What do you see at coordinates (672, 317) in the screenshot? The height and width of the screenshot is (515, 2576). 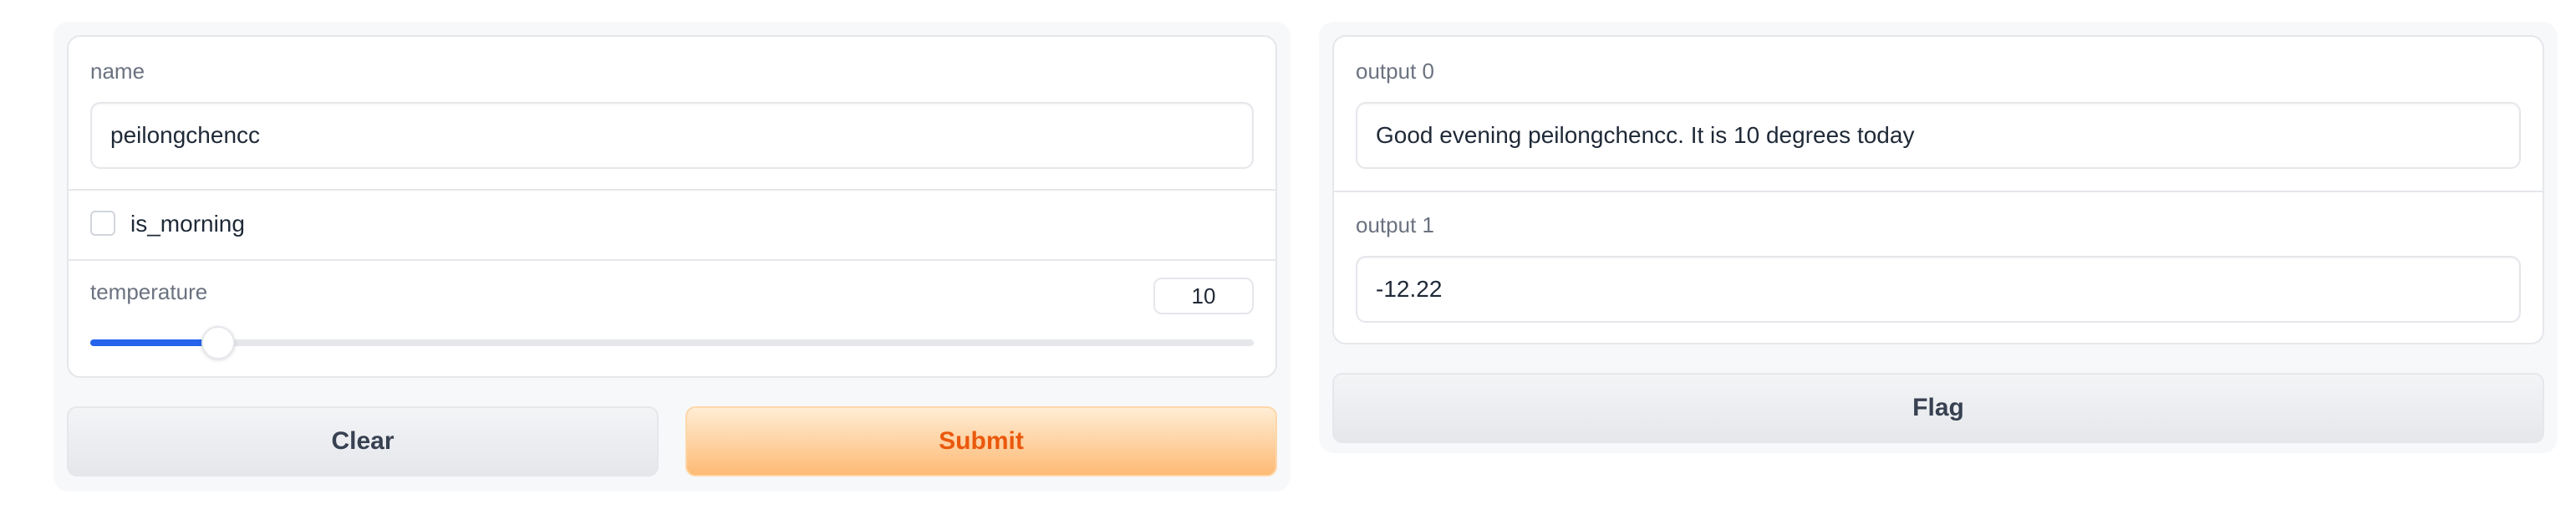 I see `temperature-block: temperature 10` at bounding box center [672, 317].